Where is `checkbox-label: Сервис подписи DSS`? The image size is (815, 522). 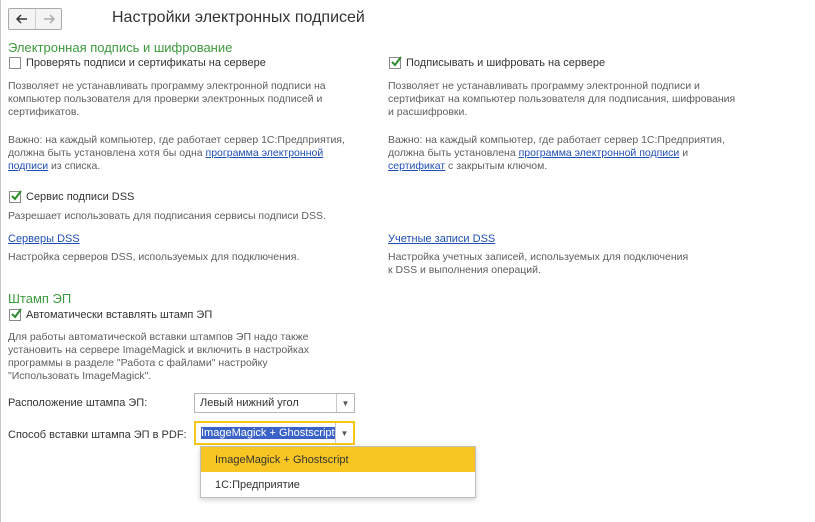
checkbox-label: Сервис подписи DSS is located at coordinates (80, 197).